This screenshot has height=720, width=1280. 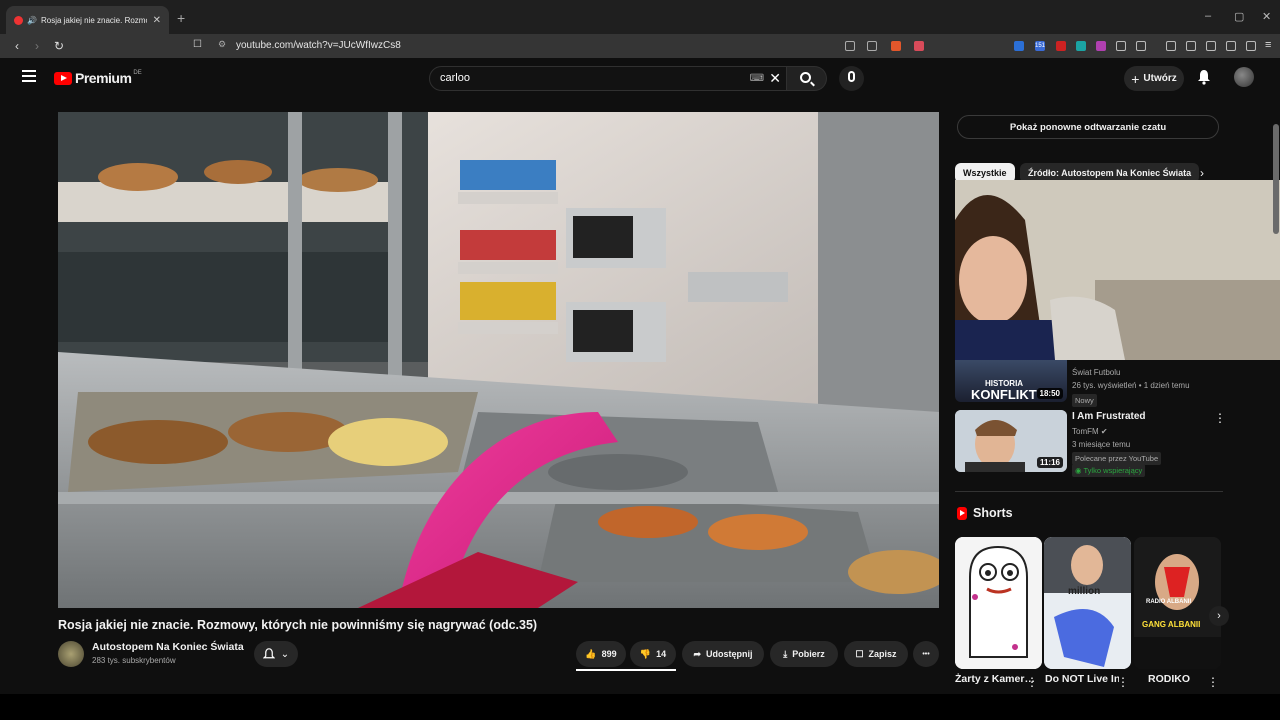 I want to click on bookmark-save-icon: ☐, so click(x=859, y=653).